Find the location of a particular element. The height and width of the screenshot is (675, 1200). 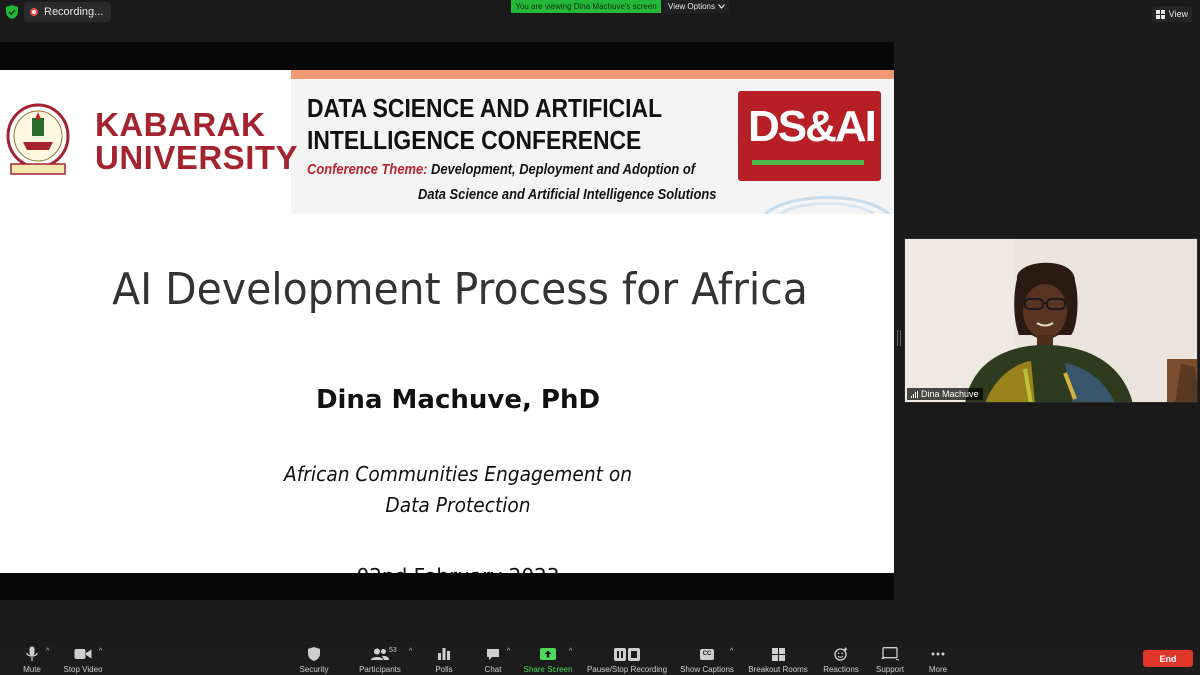

mute-options-caret-icon: ^ is located at coordinates (47, 651).